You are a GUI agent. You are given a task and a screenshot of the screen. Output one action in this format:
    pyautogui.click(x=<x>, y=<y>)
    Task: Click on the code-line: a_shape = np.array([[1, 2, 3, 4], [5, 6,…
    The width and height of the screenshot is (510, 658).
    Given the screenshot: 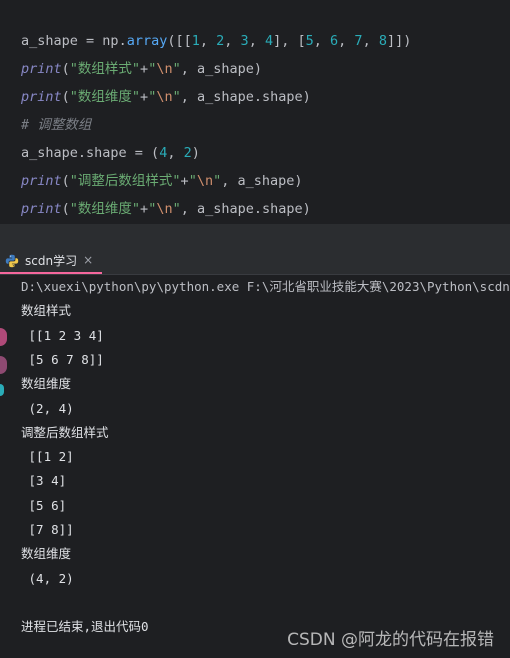 What is the action you would take?
    pyautogui.click(x=216, y=41)
    